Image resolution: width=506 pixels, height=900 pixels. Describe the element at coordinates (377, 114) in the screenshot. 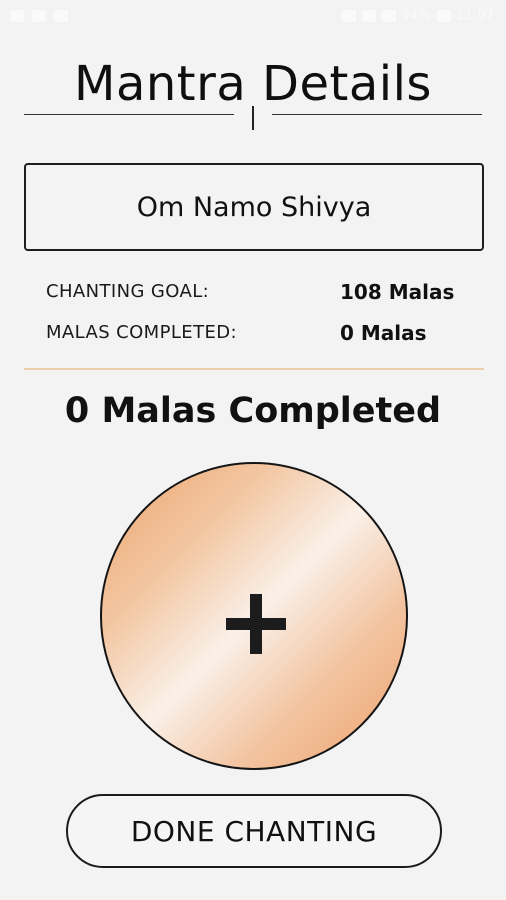

I see `title-underline-right` at that location.